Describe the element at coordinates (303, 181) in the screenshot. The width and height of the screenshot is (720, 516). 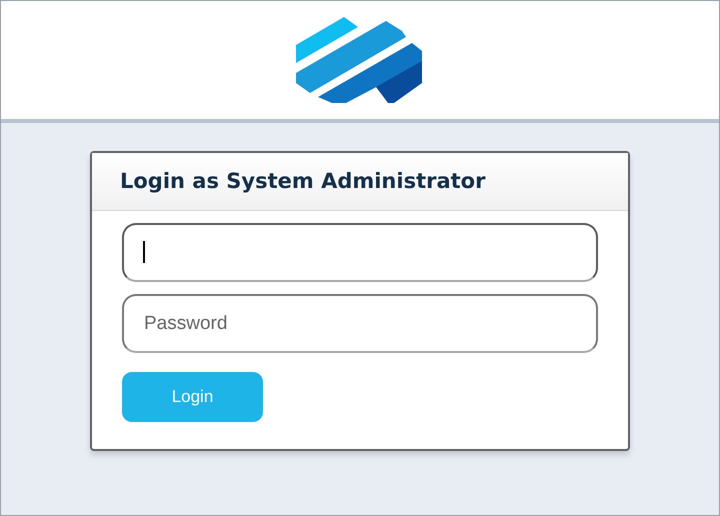
I see `card-title: Login as System Administrator` at that location.